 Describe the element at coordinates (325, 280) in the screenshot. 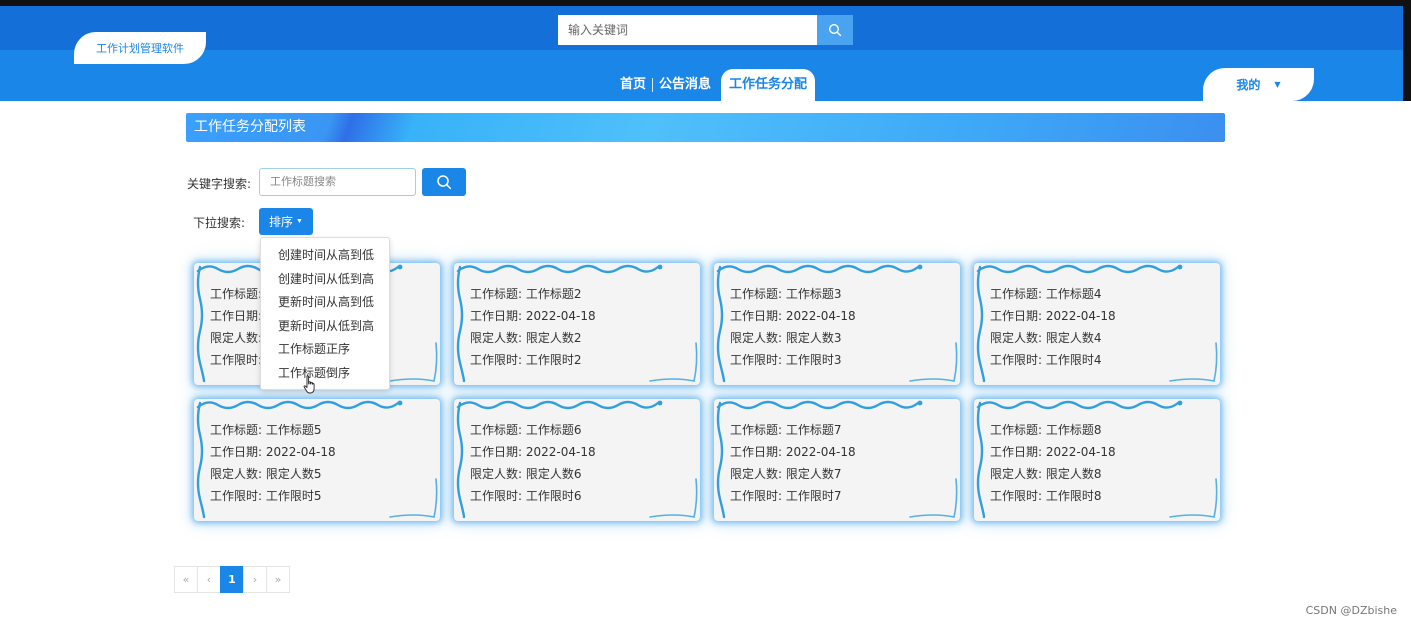

I see `sort-option-created-asc: 创建时间从低到高` at that location.